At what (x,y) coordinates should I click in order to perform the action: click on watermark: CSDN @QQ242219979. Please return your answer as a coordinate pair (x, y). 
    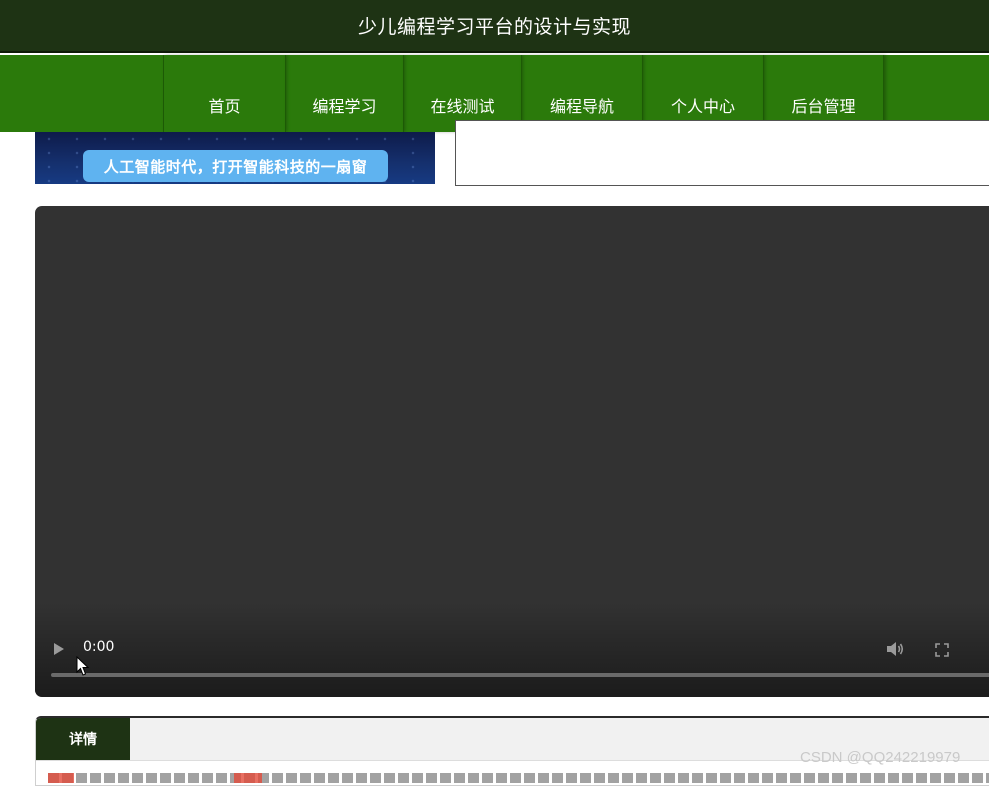
    Looking at the image, I should click on (880, 757).